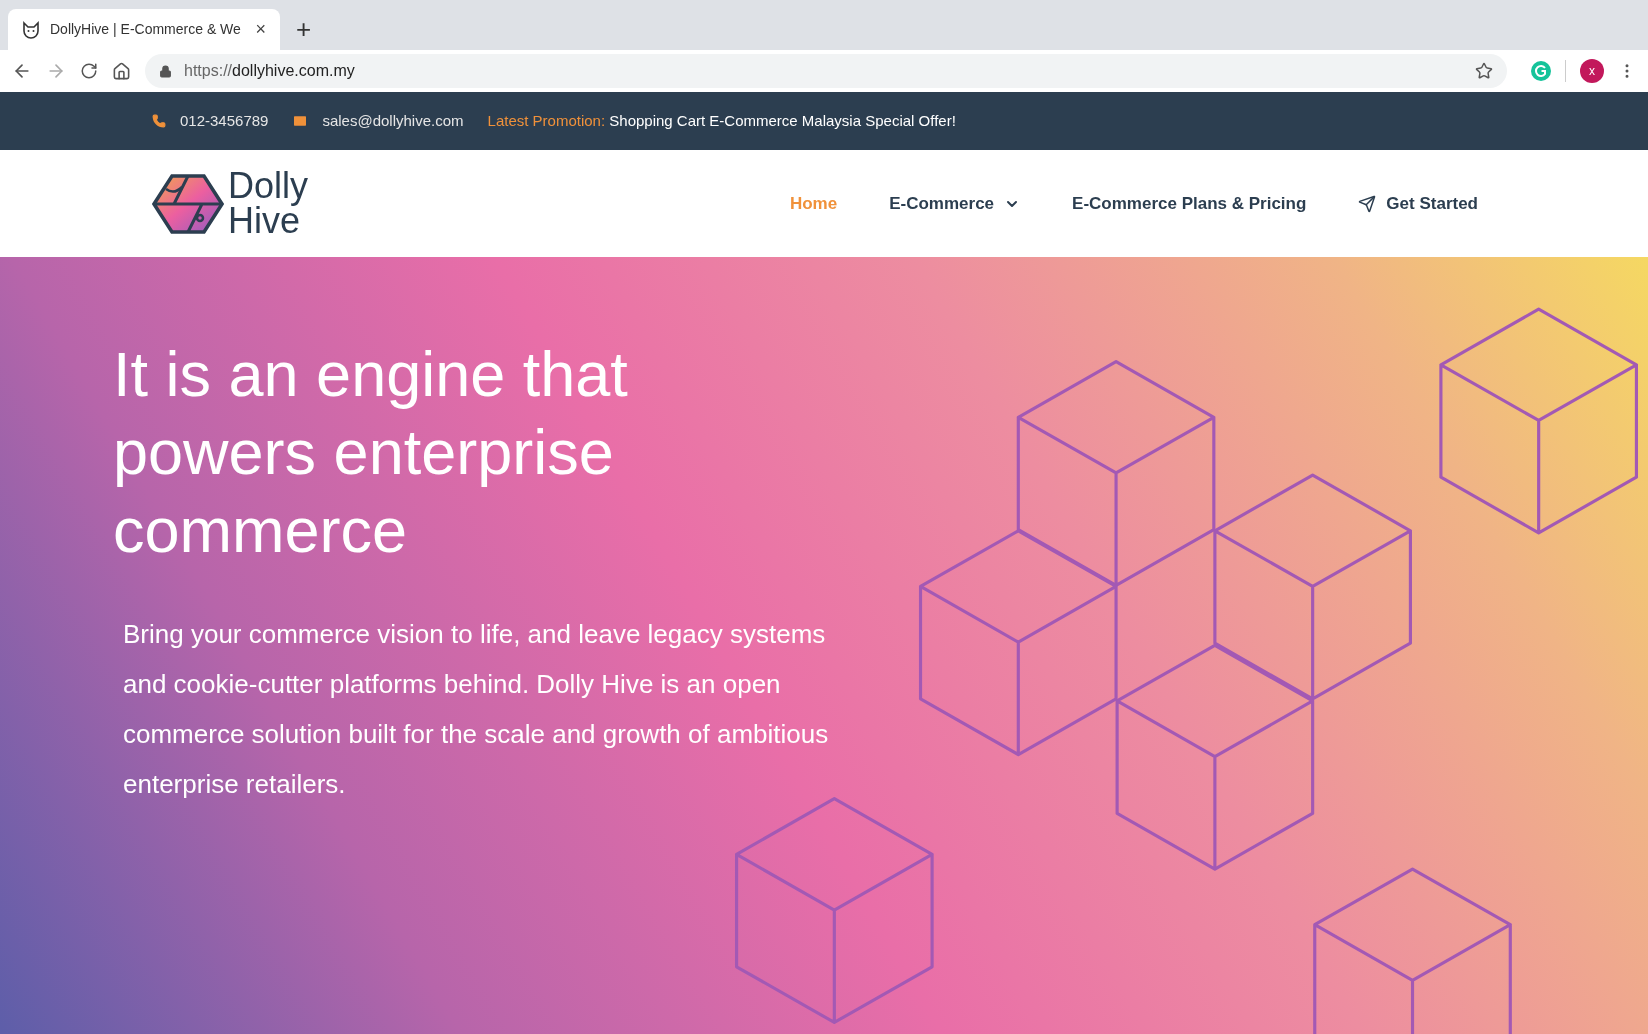 This screenshot has height=1034, width=1648. I want to click on cat-face-icon, so click(31, 29).